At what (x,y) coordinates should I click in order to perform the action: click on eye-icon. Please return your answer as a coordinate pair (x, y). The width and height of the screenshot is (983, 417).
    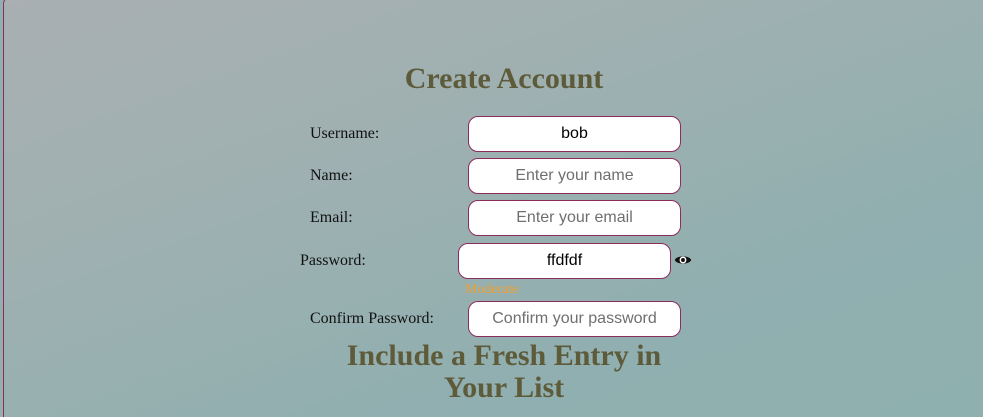
    Looking at the image, I should click on (683, 260).